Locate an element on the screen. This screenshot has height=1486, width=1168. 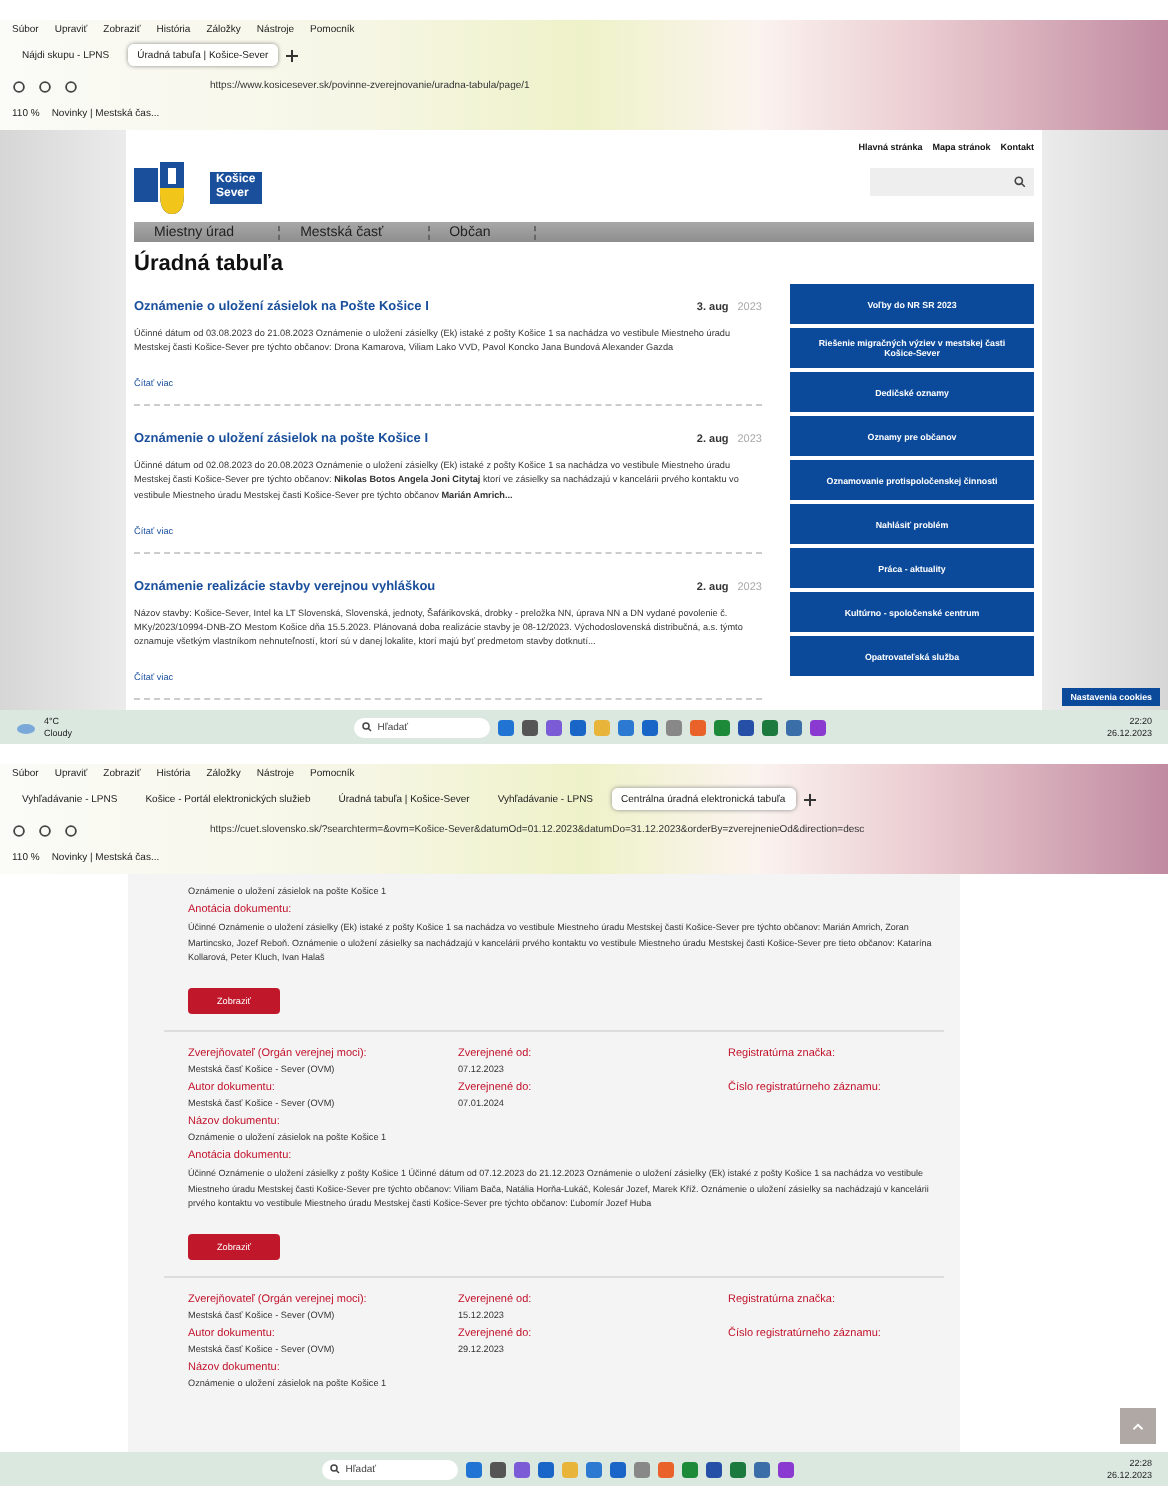
search-field is located at coordinates (952, 182).